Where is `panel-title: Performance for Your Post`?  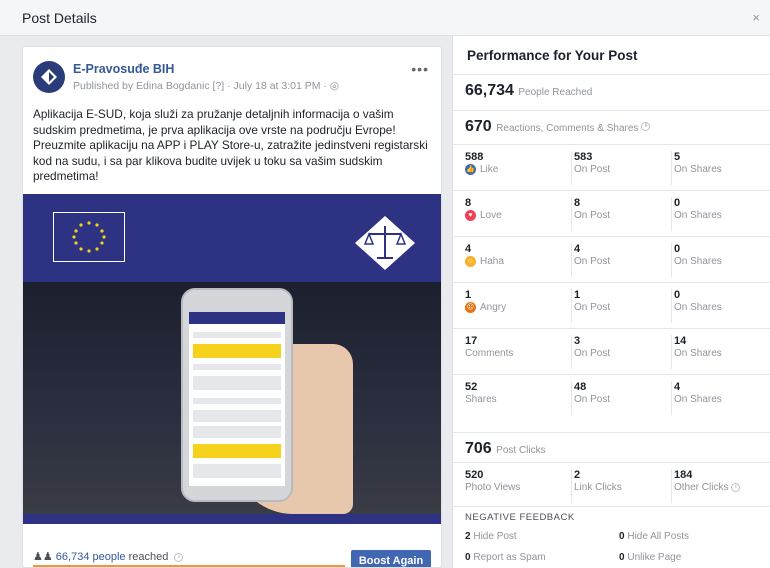 panel-title: Performance for Your Post is located at coordinates (552, 55).